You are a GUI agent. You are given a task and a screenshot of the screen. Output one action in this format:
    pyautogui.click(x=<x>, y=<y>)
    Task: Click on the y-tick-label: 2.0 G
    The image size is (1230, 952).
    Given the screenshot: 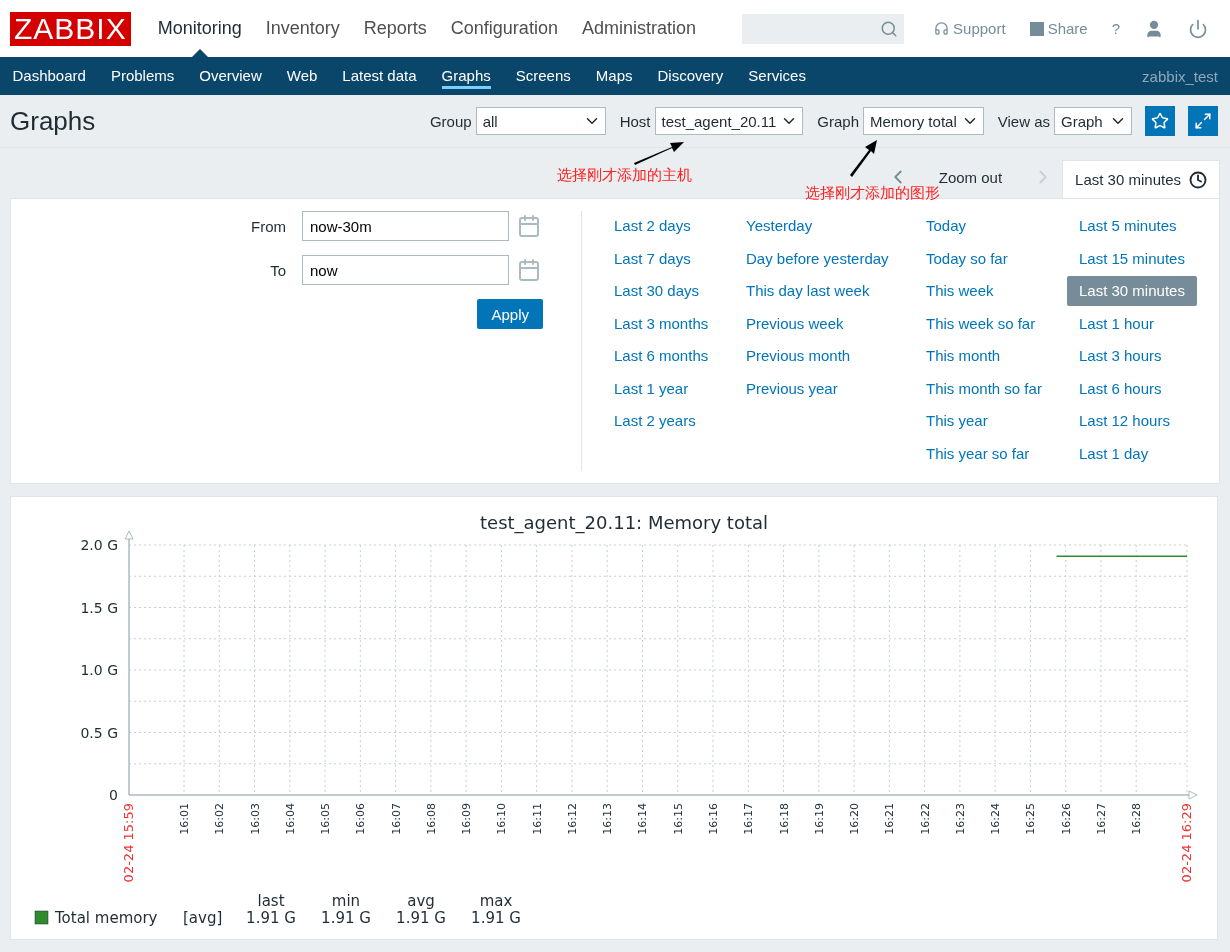 What is the action you would take?
    pyautogui.click(x=99, y=545)
    